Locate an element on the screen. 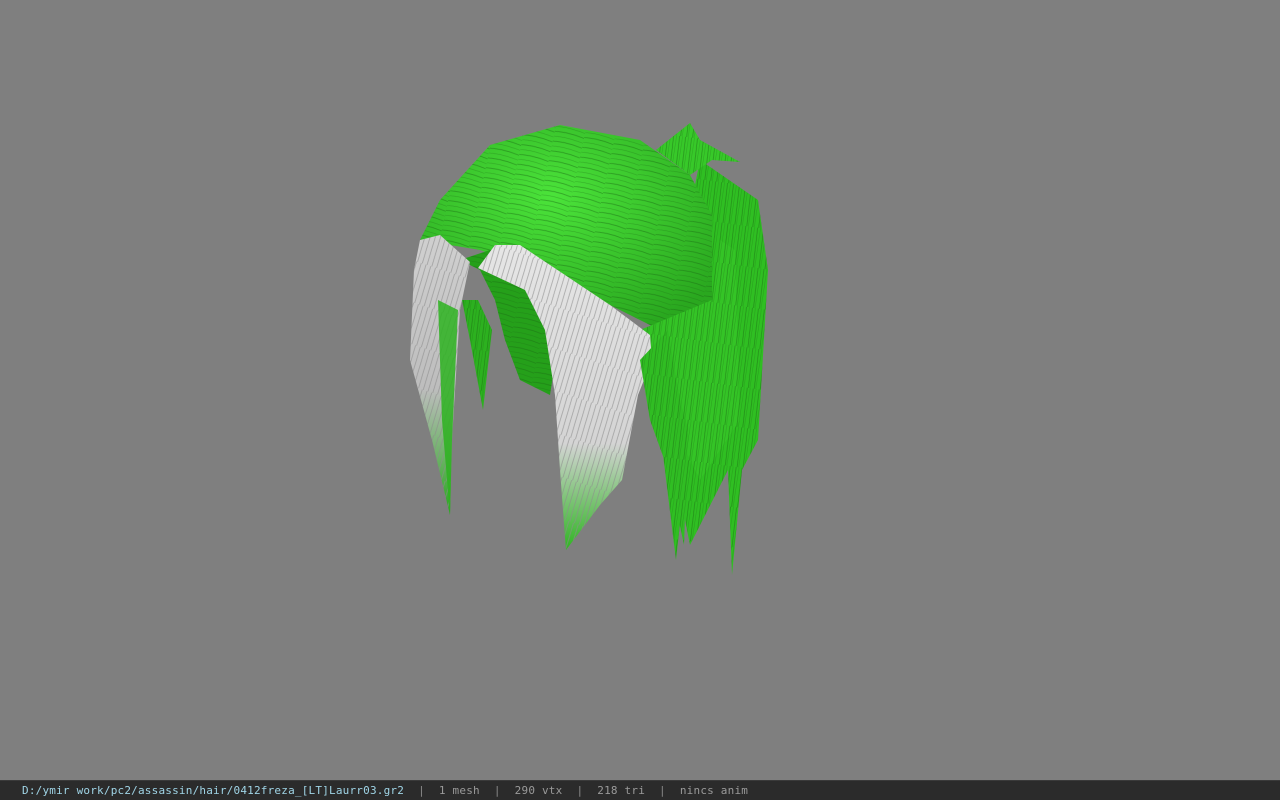 This screenshot has height=800, width=1280. triangle-count: 218 tri is located at coordinates (621, 790).